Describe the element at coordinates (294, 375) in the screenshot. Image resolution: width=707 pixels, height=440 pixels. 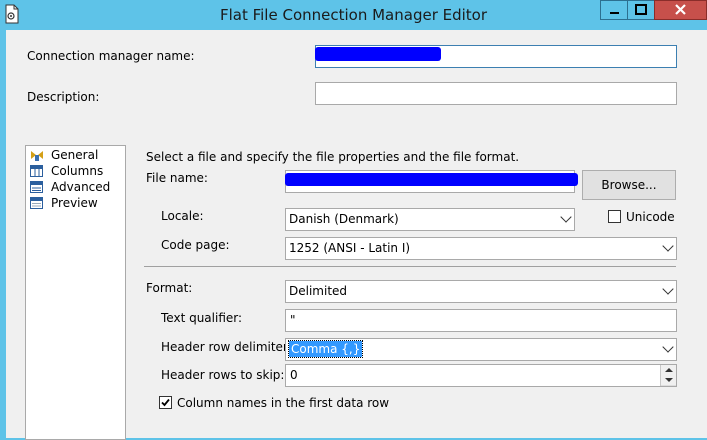
I see `header-rows-to-skip-value: 0` at that location.